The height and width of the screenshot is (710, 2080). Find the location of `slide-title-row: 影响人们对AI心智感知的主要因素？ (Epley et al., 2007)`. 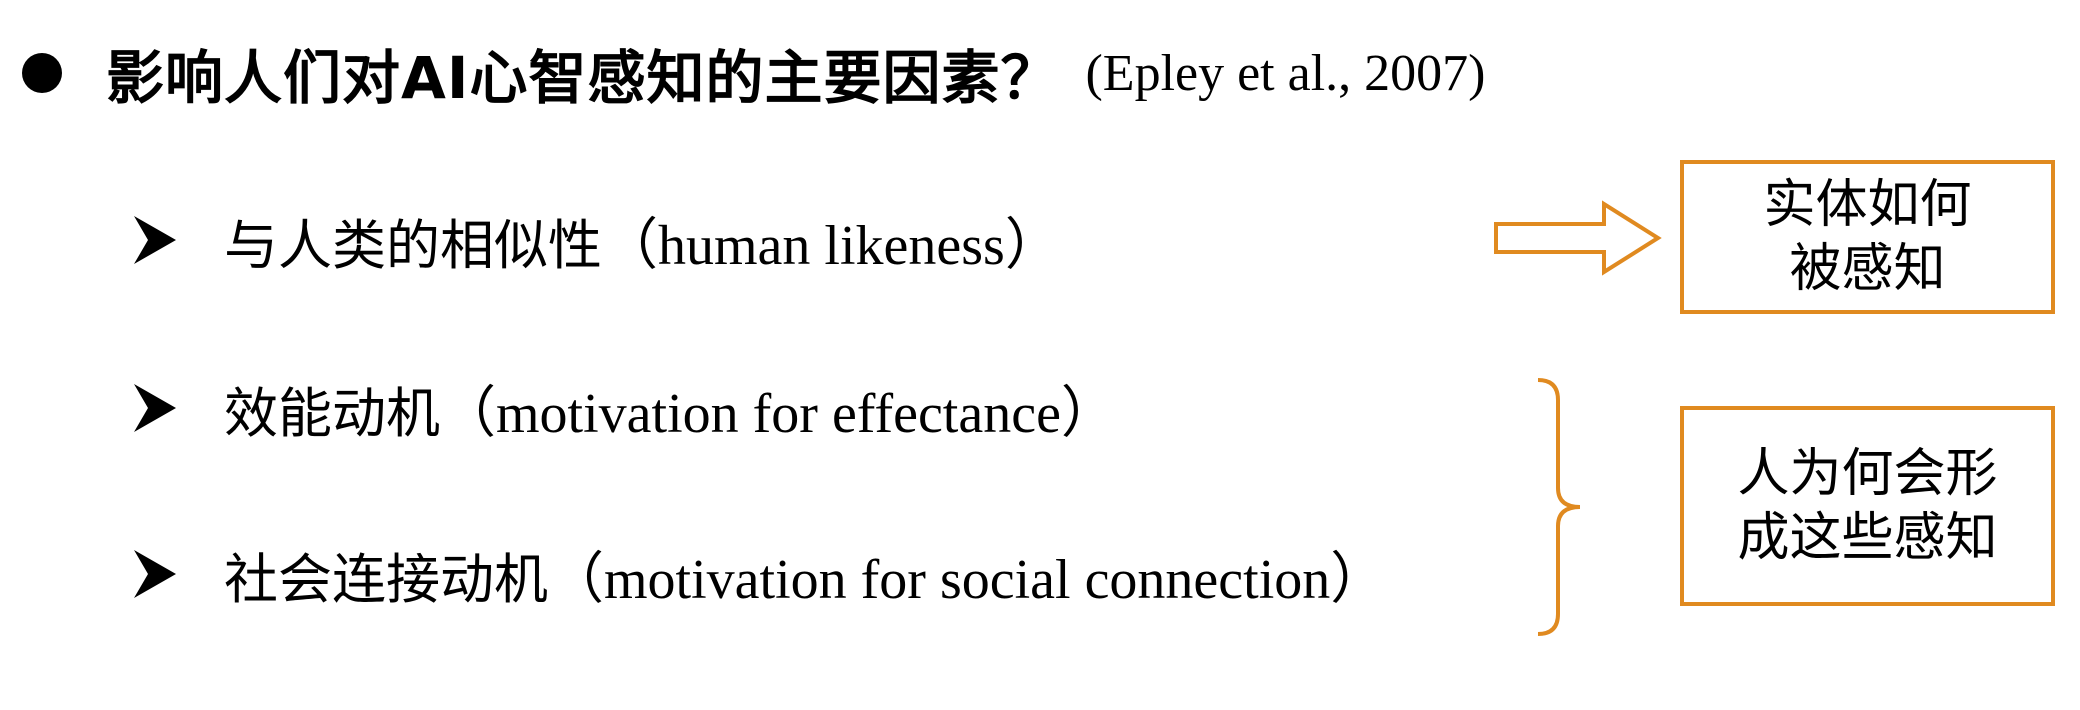

slide-title-row: 影响人们对AI心智感知的主要因素？ (Epley et al., 2007) is located at coordinates (753, 73).